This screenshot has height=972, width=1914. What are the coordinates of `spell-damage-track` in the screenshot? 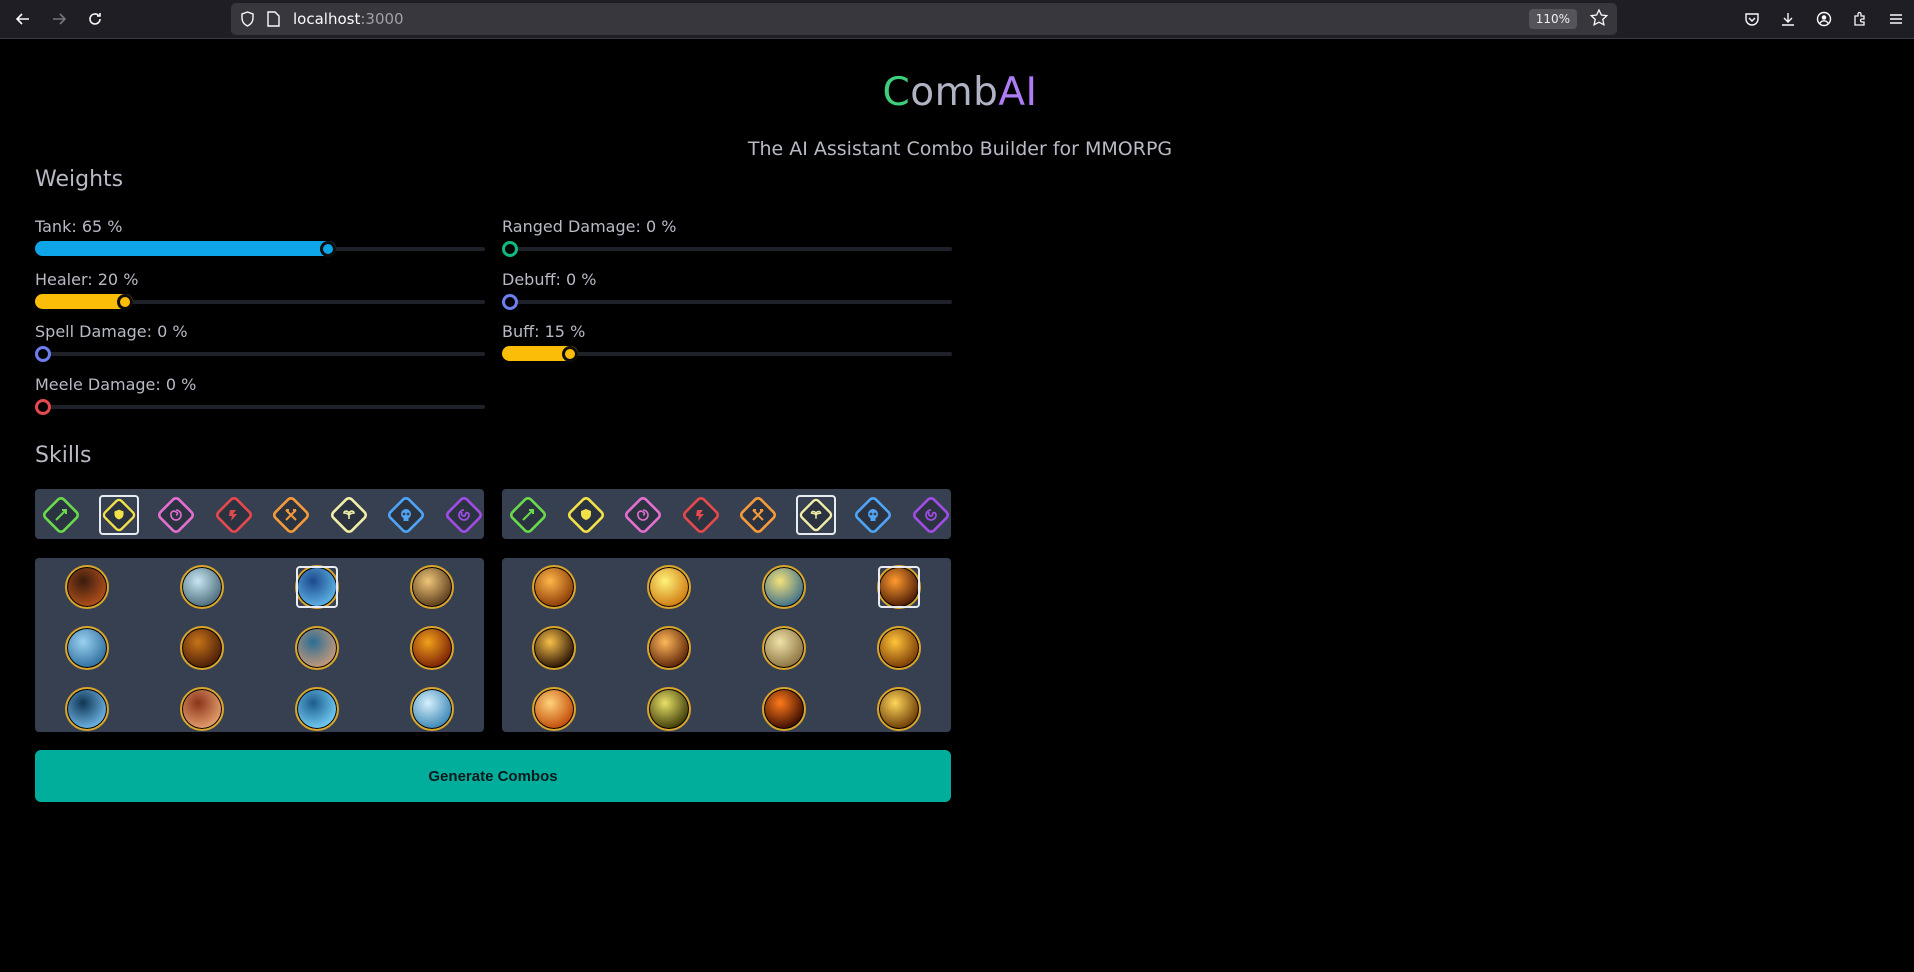 It's located at (260, 354).